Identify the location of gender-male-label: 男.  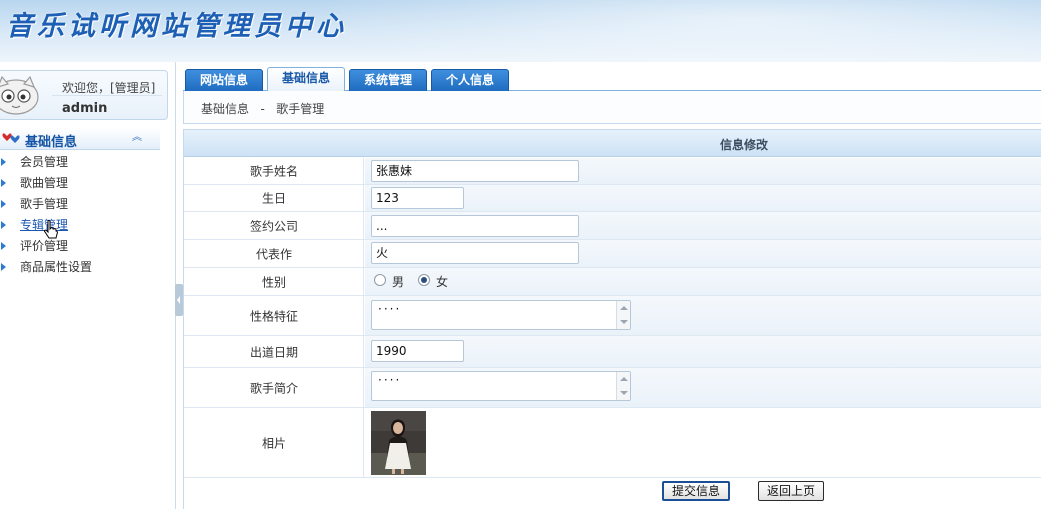
(398, 282).